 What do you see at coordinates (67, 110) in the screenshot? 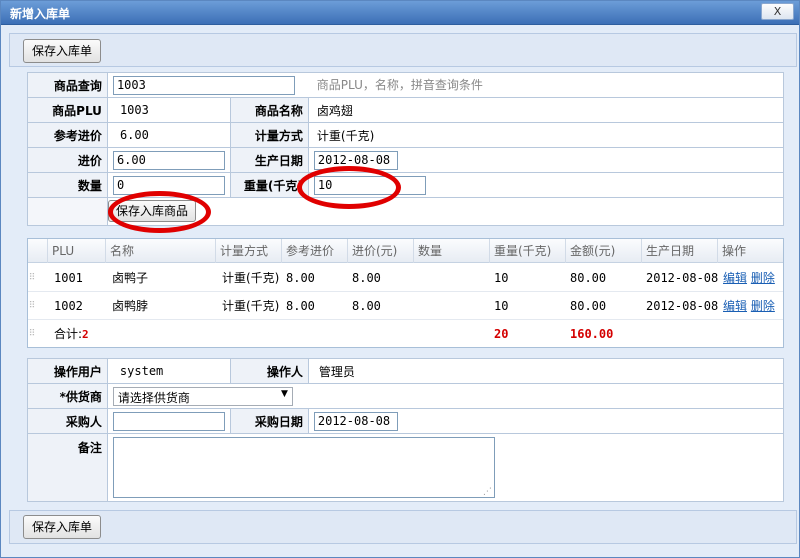
I see `plu-label: 商品PLU` at bounding box center [67, 110].